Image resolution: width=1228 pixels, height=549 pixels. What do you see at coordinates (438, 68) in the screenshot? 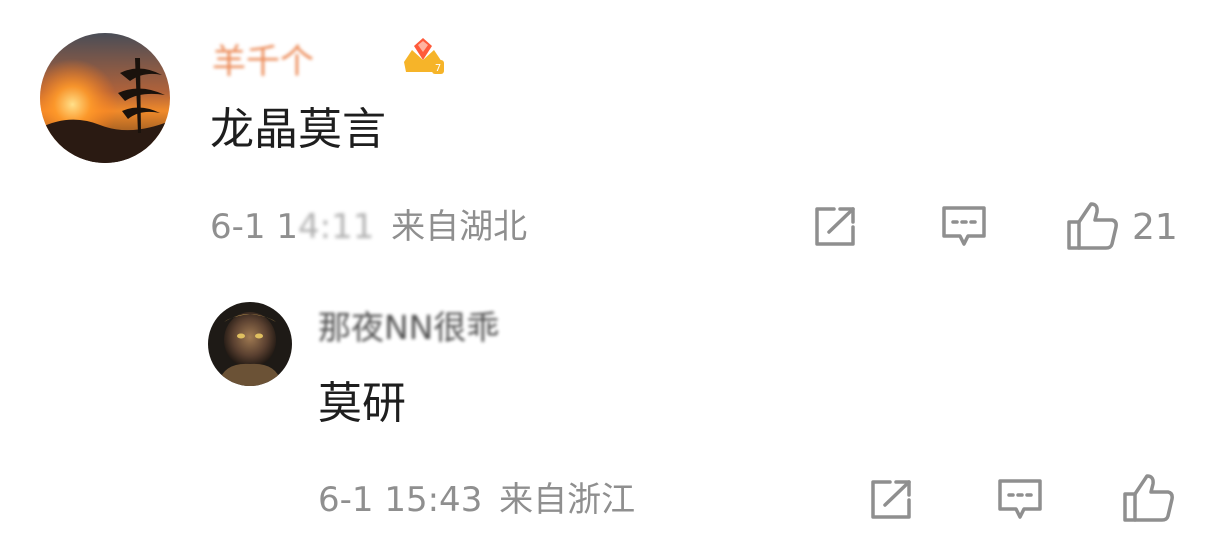
I see `svg-text: 7` at bounding box center [438, 68].